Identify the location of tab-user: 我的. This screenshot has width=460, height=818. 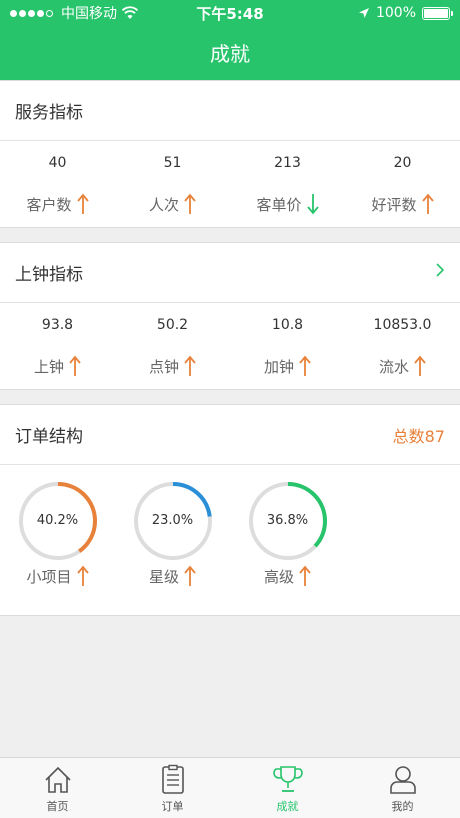
(402, 788).